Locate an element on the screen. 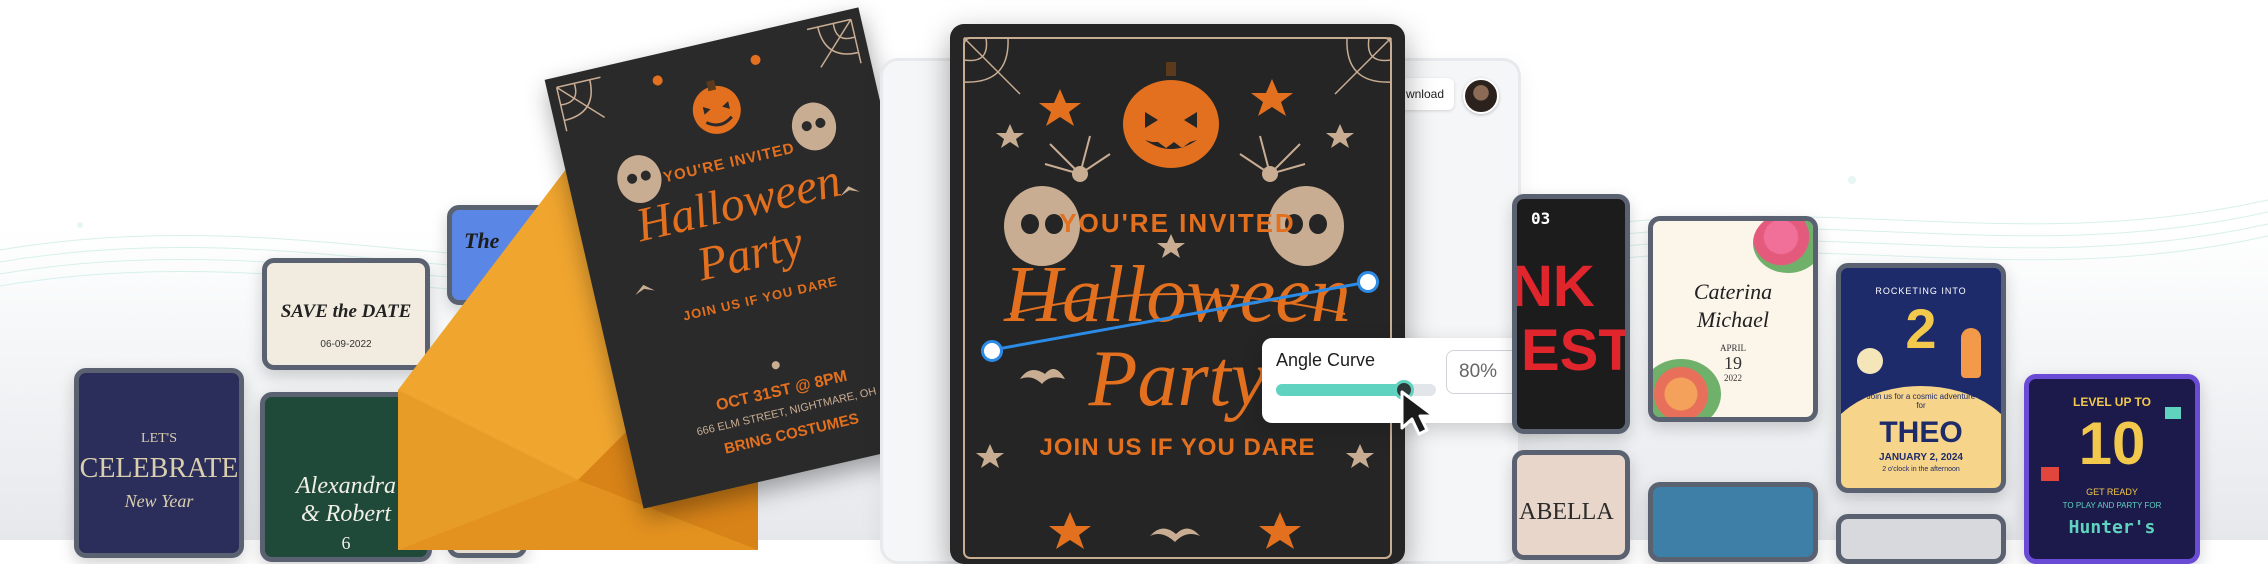 The height and width of the screenshot is (564, 2268). curve-handle-end is located at coordinates (1368, 282).